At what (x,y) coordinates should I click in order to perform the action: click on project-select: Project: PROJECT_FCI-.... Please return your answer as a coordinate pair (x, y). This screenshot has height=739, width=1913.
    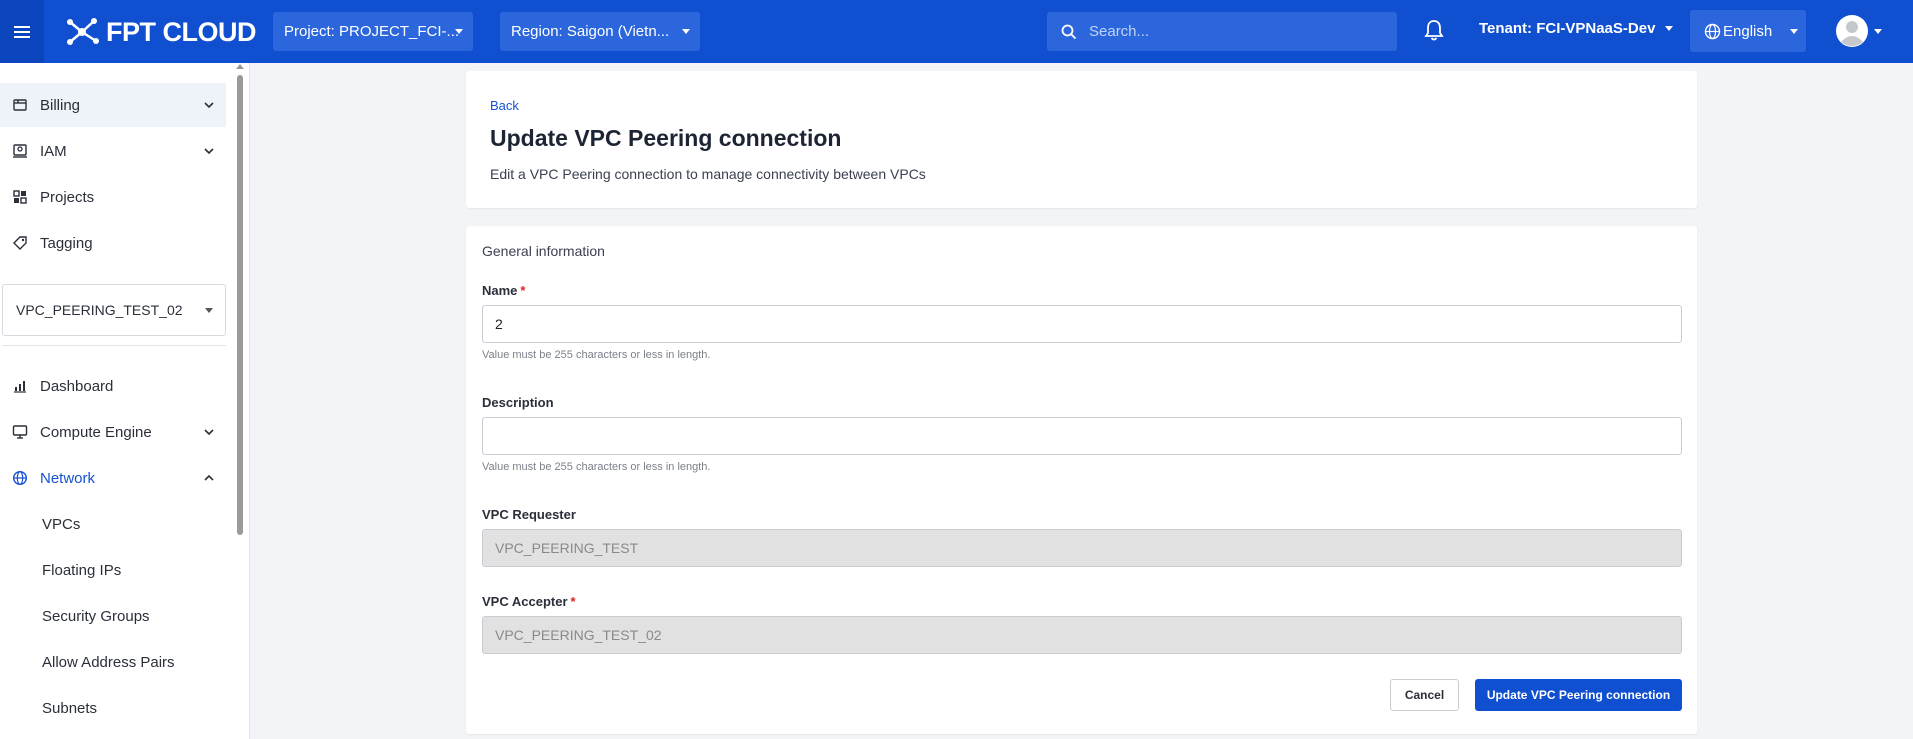
    Looking at the image, I should click on (373, 31).